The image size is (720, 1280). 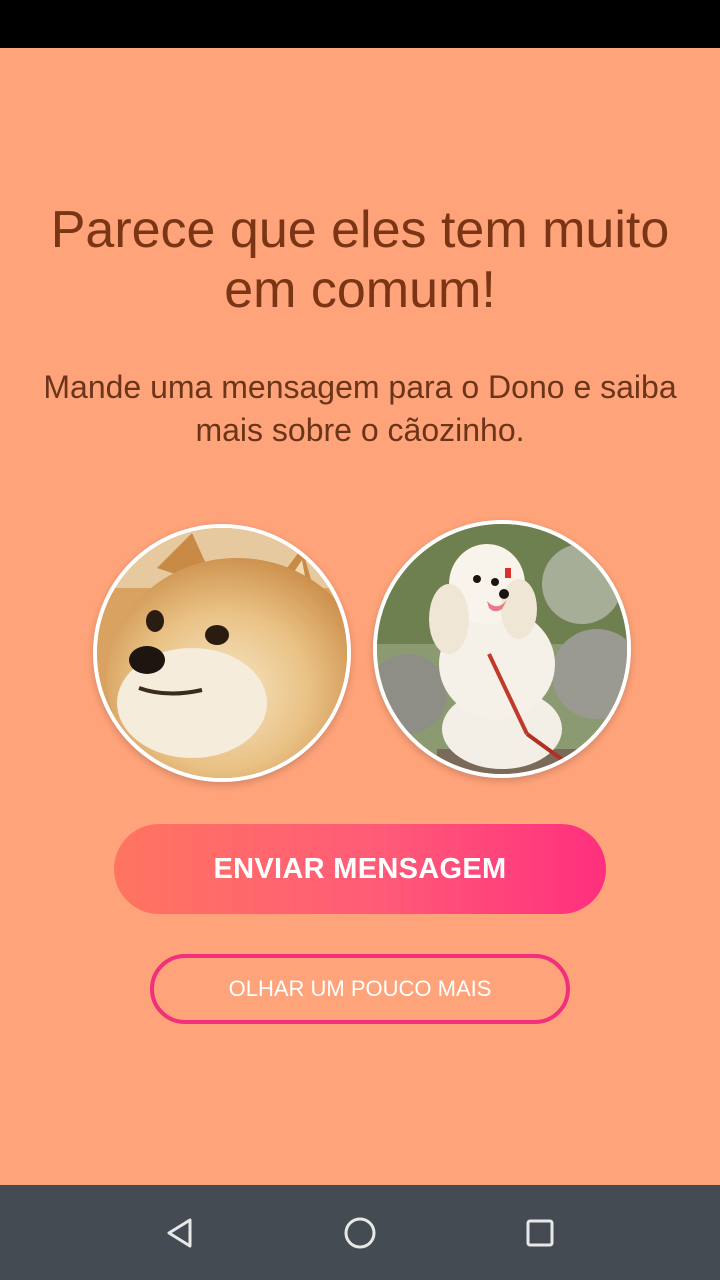 What do you see at coordinates (360, 260) in the screenshot?
I see `match-title: Parece que eles tem muito em comum!` at bounding box center [360, 260].